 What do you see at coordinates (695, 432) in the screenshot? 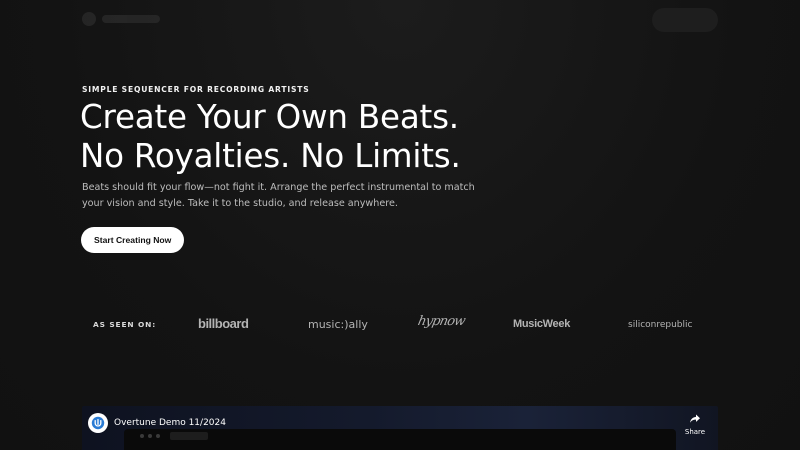
I see `share-label: Share` at bounding box center [695, 432].